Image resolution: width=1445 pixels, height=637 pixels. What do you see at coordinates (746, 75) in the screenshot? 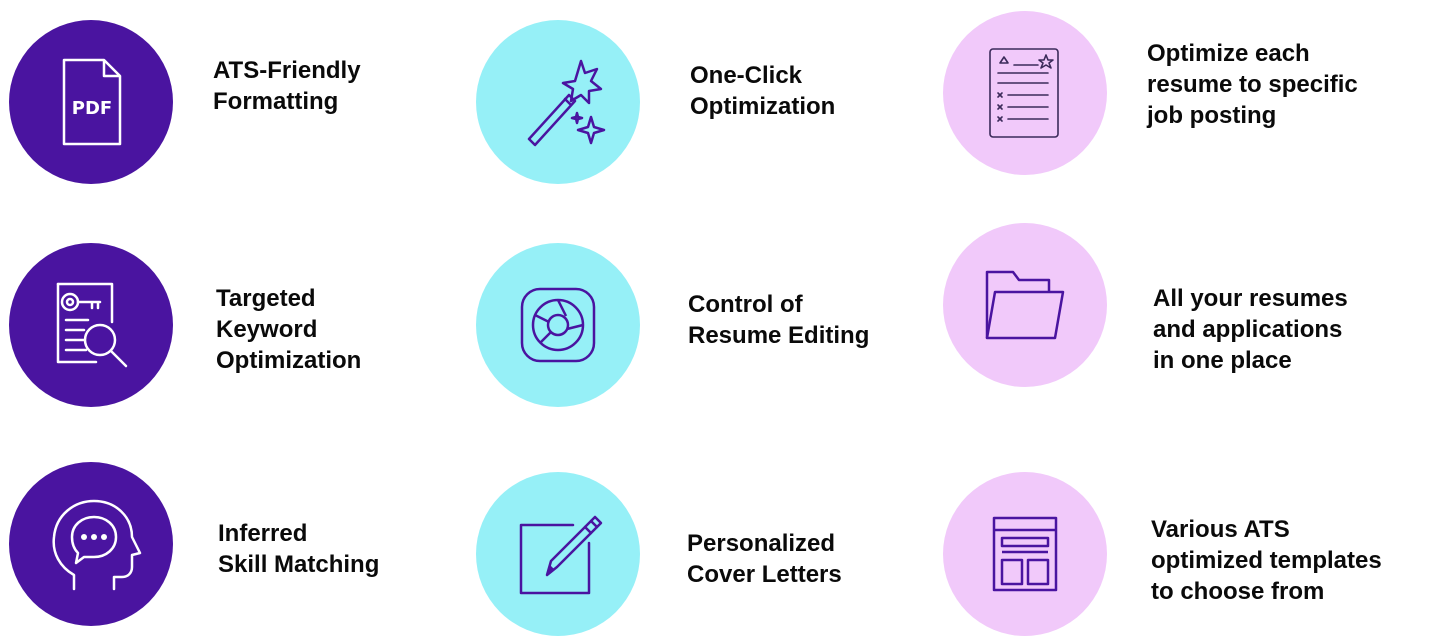
I see `feature-label-line: One-Click` at bounding box center [746, 75].